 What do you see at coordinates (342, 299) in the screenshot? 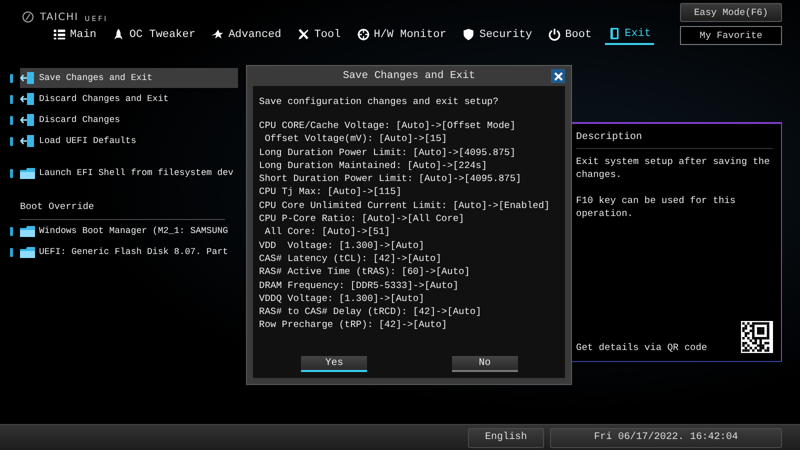
I see `setting-change-text: VDDQ Voltage: [1.300]->[Auto]` at bounding box center [342, 299].